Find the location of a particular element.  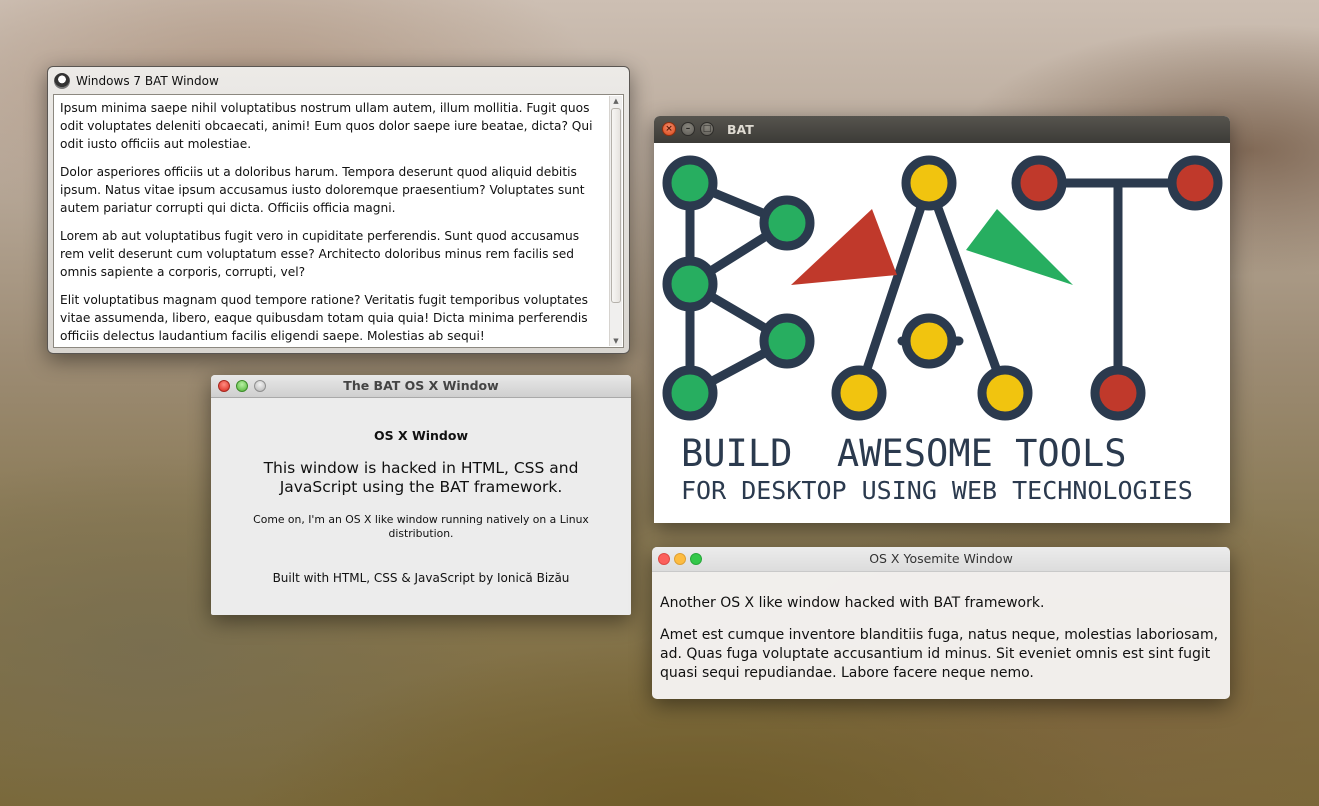

scroll-up-arrow-icon: ▲ is located at coordinates (616, 101).